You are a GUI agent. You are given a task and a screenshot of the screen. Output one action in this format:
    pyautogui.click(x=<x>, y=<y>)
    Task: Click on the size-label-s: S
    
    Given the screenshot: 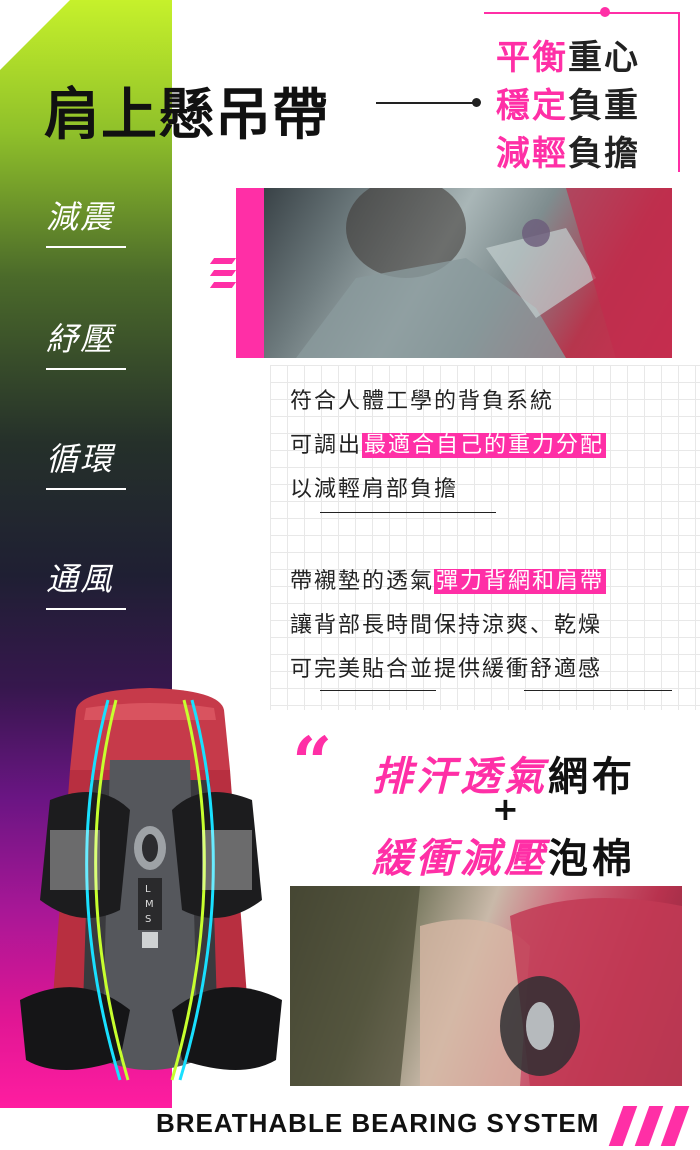 What is the action you would take?
    pyautogui.click(x=148, y=919)
    